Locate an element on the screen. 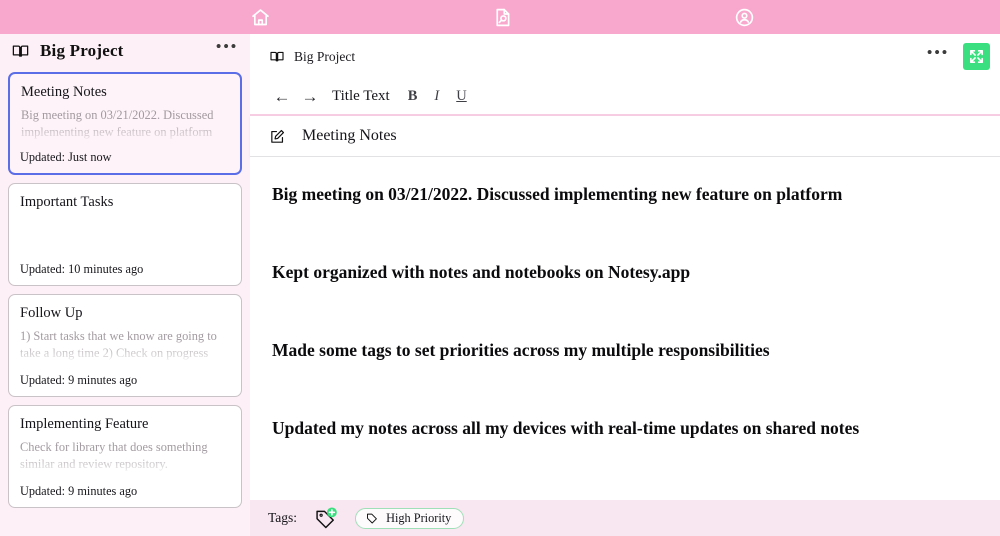 This screenshot has width=1000, height=536. note-card-title: Implementing Feature is located at coordinates (84, 424).